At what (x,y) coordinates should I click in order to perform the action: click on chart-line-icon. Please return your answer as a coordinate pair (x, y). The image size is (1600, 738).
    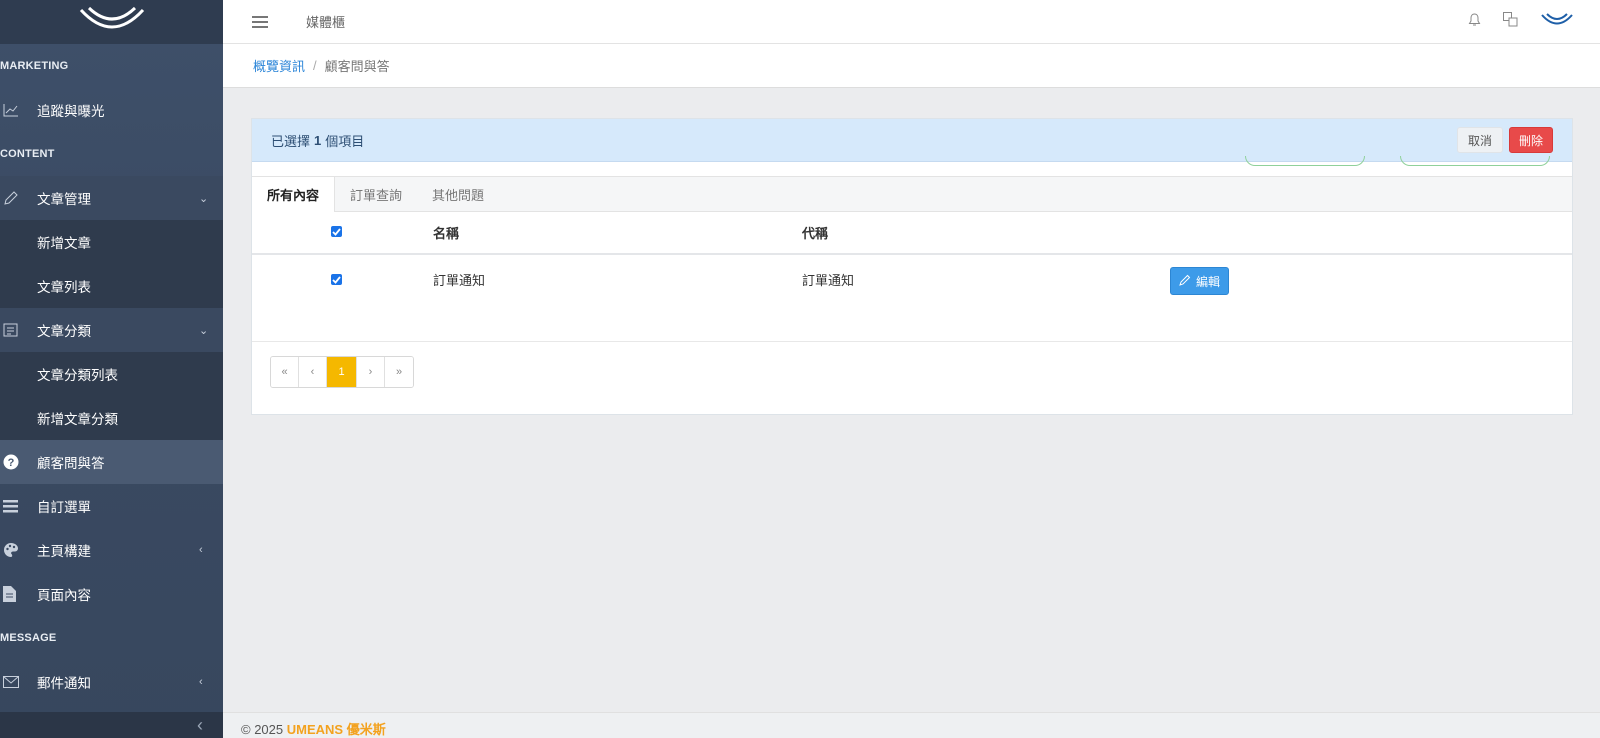
    Looking at the image, I should click on (18, 110).